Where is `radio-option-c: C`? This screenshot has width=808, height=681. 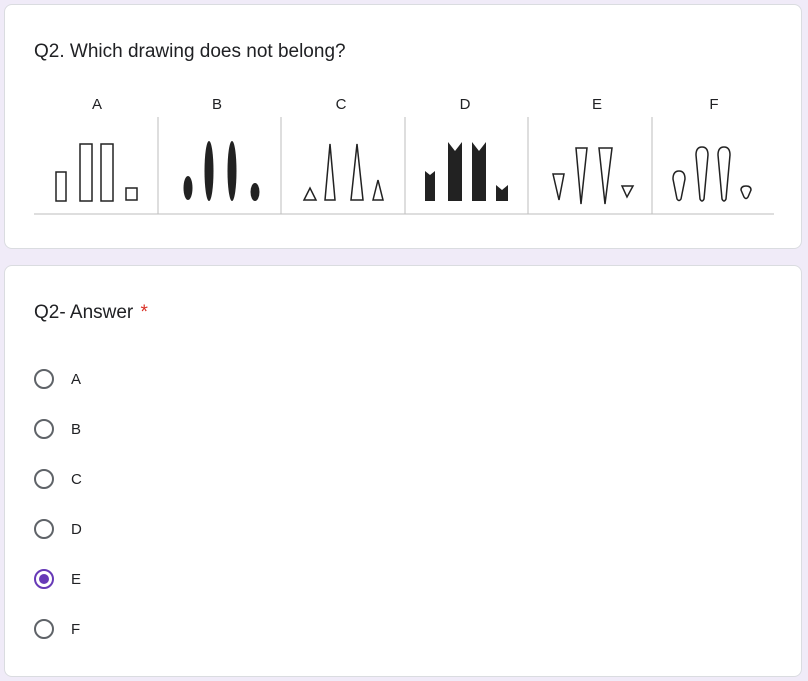 radio-option-c: C is located at coordinates (234, 479).